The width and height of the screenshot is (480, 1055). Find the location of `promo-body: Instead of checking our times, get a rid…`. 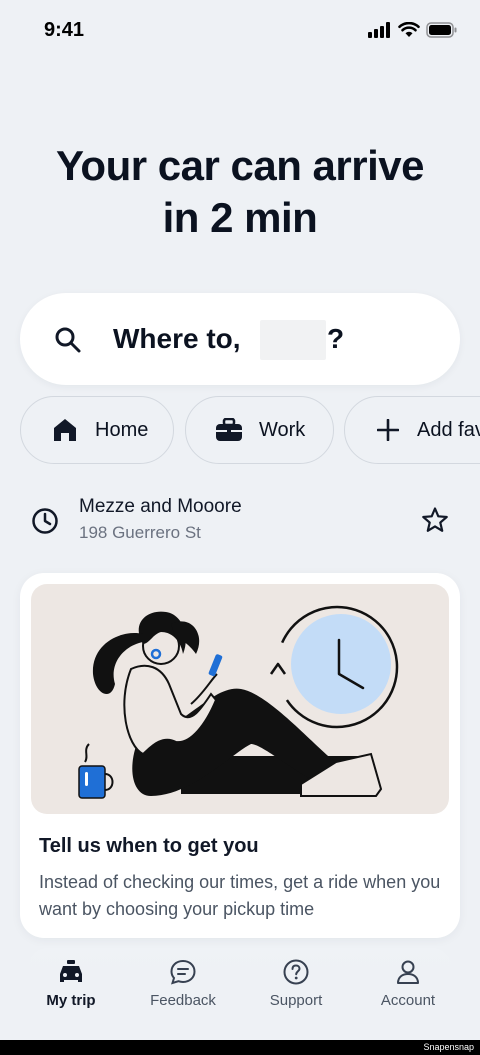

promo-body: Instead of checking our times, get a rid… is located at coordinates (240, 895).